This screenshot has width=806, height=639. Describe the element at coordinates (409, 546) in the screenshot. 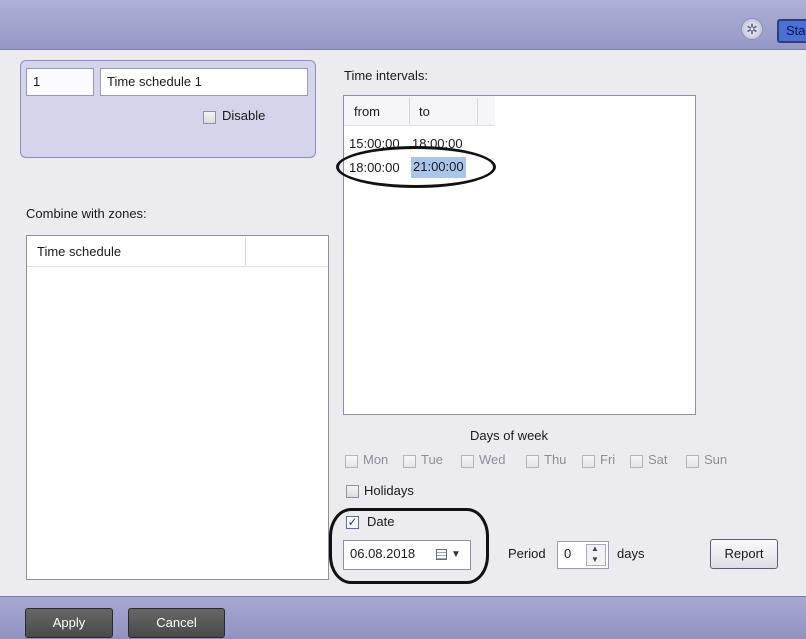

I see `highlight-oval-date` at that location.